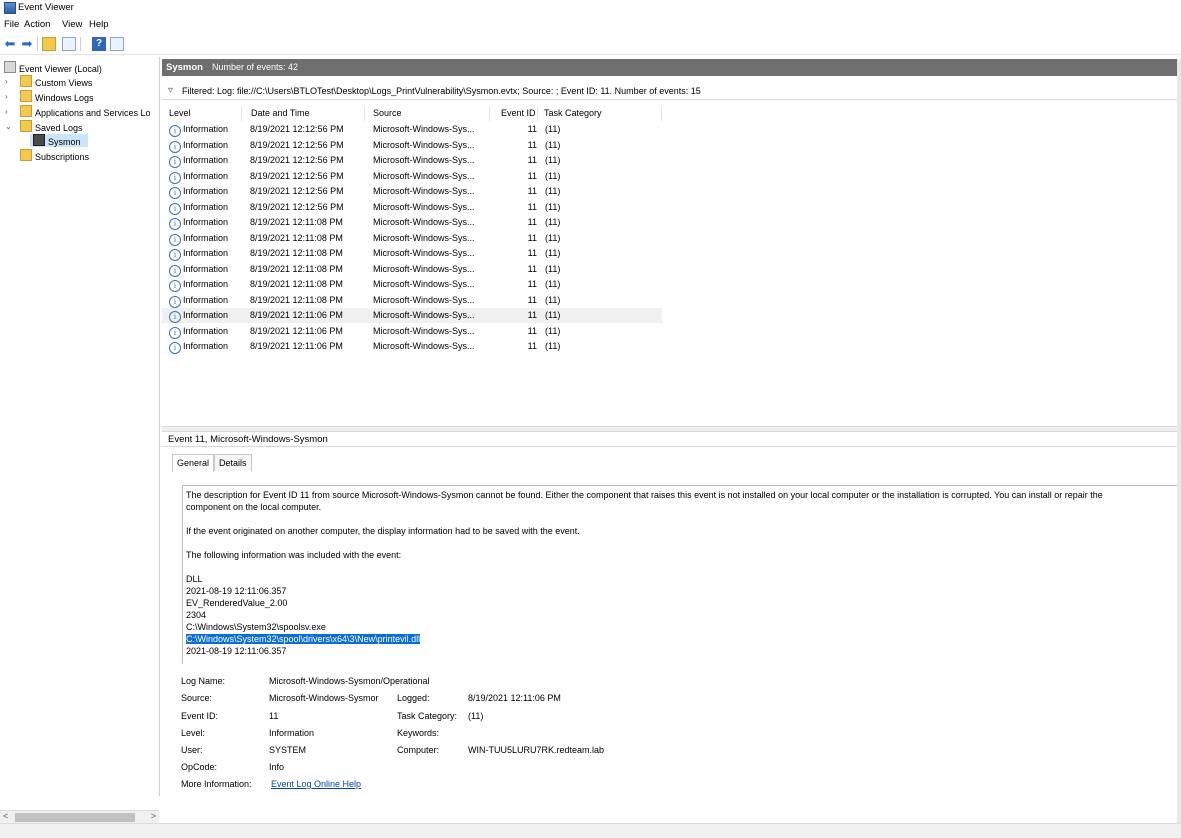  I want to click on column-header-date-time: Date and Time, so click(304, 113).